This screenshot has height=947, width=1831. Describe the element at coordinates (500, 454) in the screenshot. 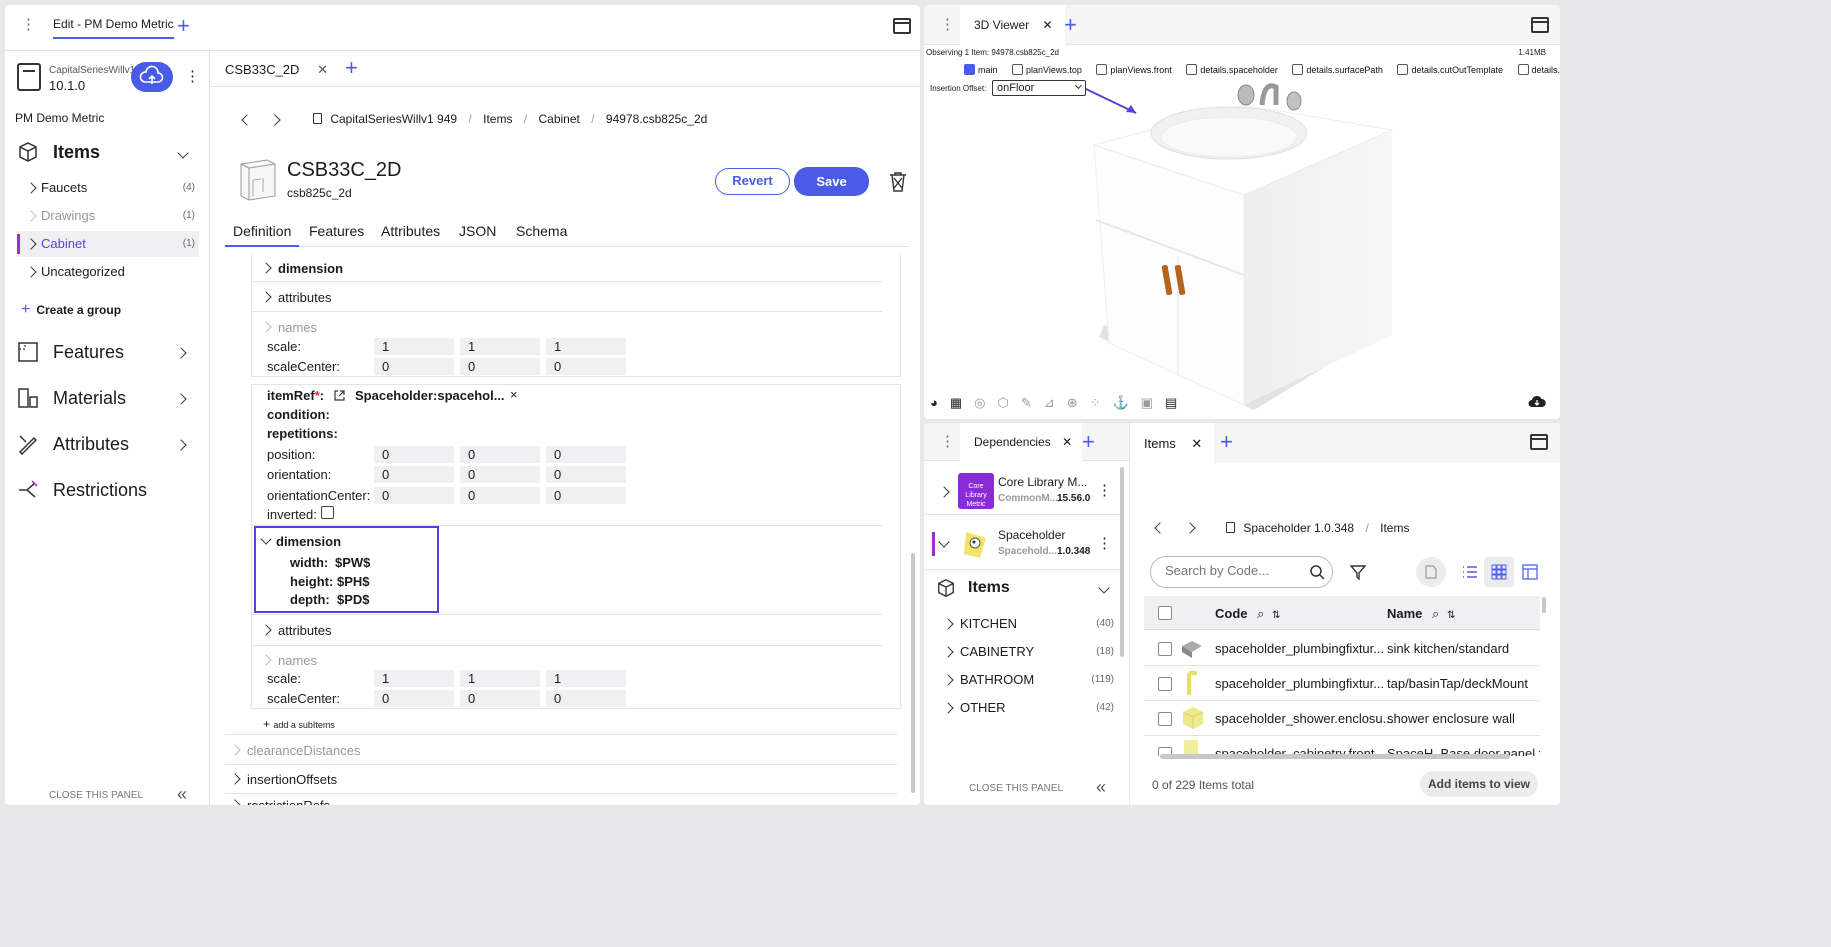

I see `position-y-input: 0` at that location.